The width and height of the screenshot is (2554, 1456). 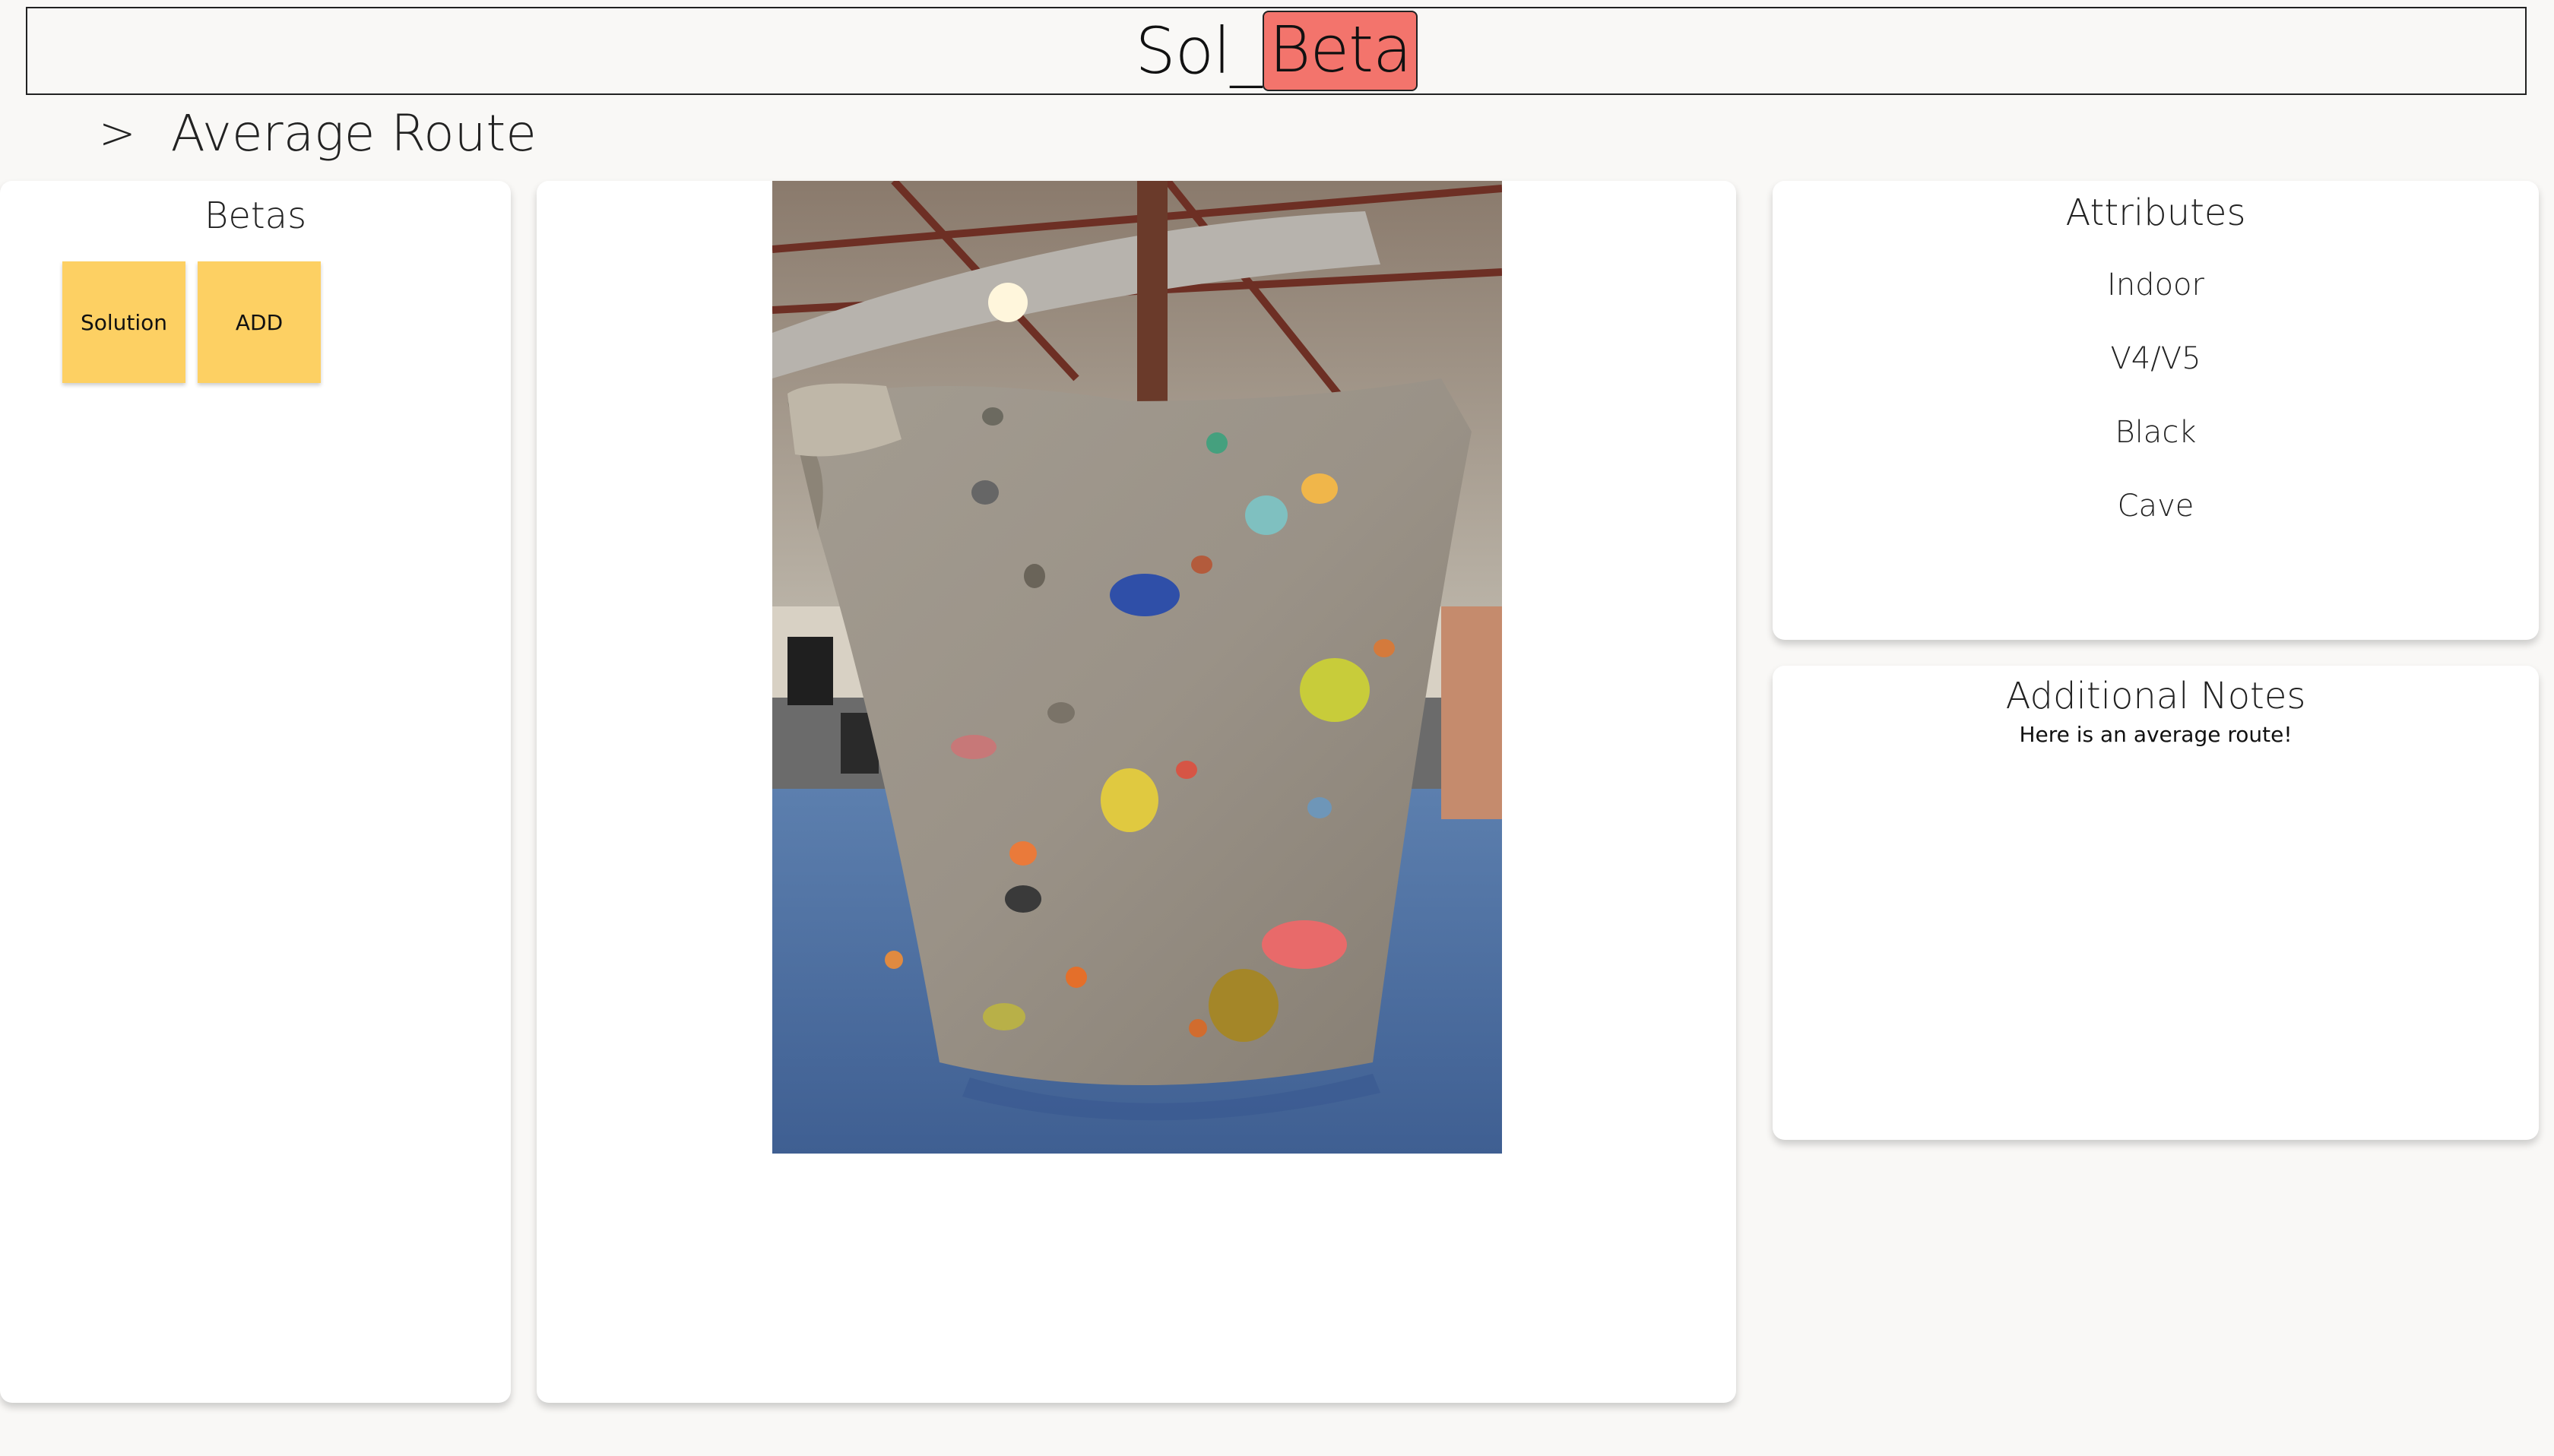 I want to click on page-title: Average Route, so click(x=353, y=133).